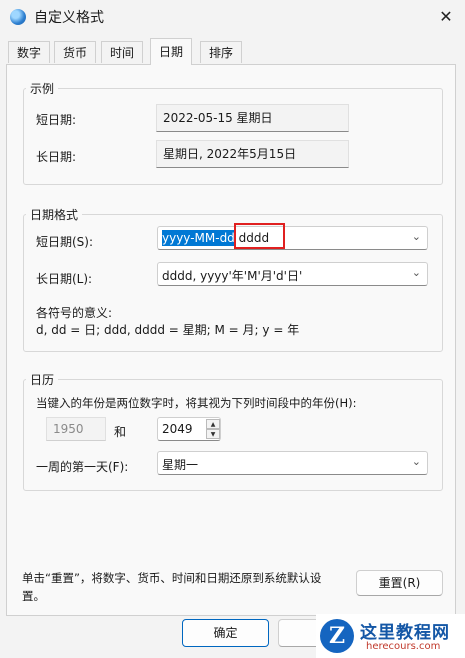 This screenshot has height=658, width=465. I want to click on watermark-logo-letter: Z, so click(337, 636).